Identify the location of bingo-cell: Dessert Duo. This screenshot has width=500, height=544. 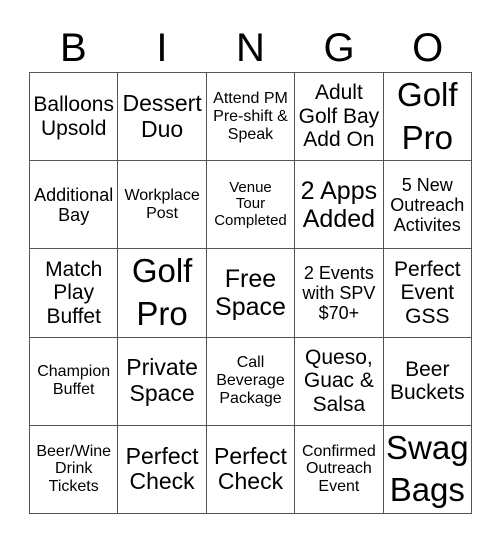
(162, 117).